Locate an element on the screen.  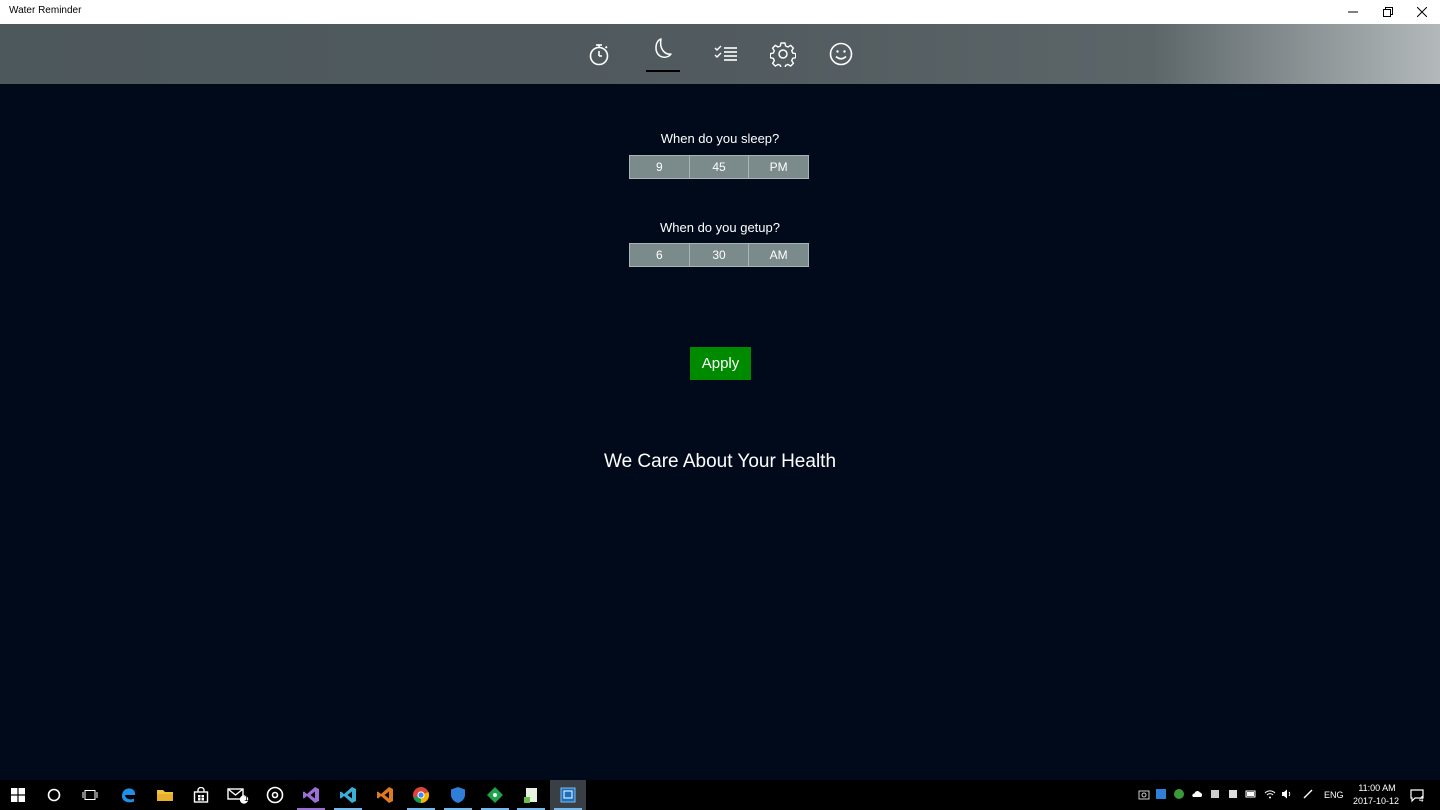
title-bar: Water Reminder is located at coordinates (720, 12).